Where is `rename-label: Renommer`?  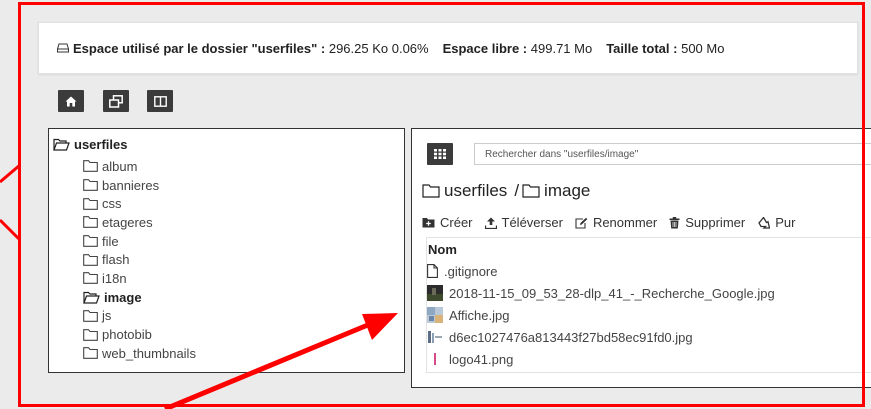 rename-label: Renommer is located at coordinates (625, 222).